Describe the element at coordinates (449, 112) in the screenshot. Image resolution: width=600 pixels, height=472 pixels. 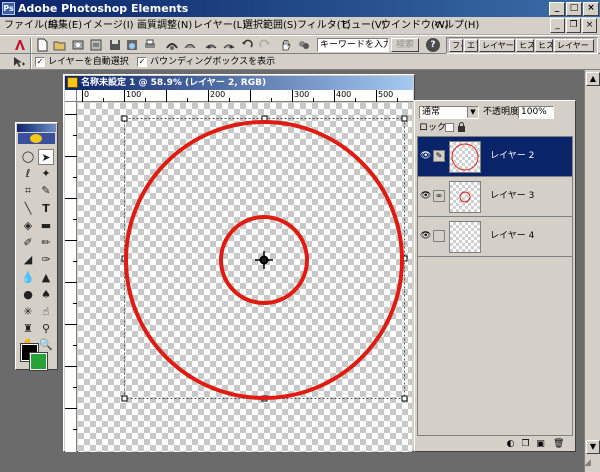
I see `blend-mode-select: 通常 ▼` at that location.